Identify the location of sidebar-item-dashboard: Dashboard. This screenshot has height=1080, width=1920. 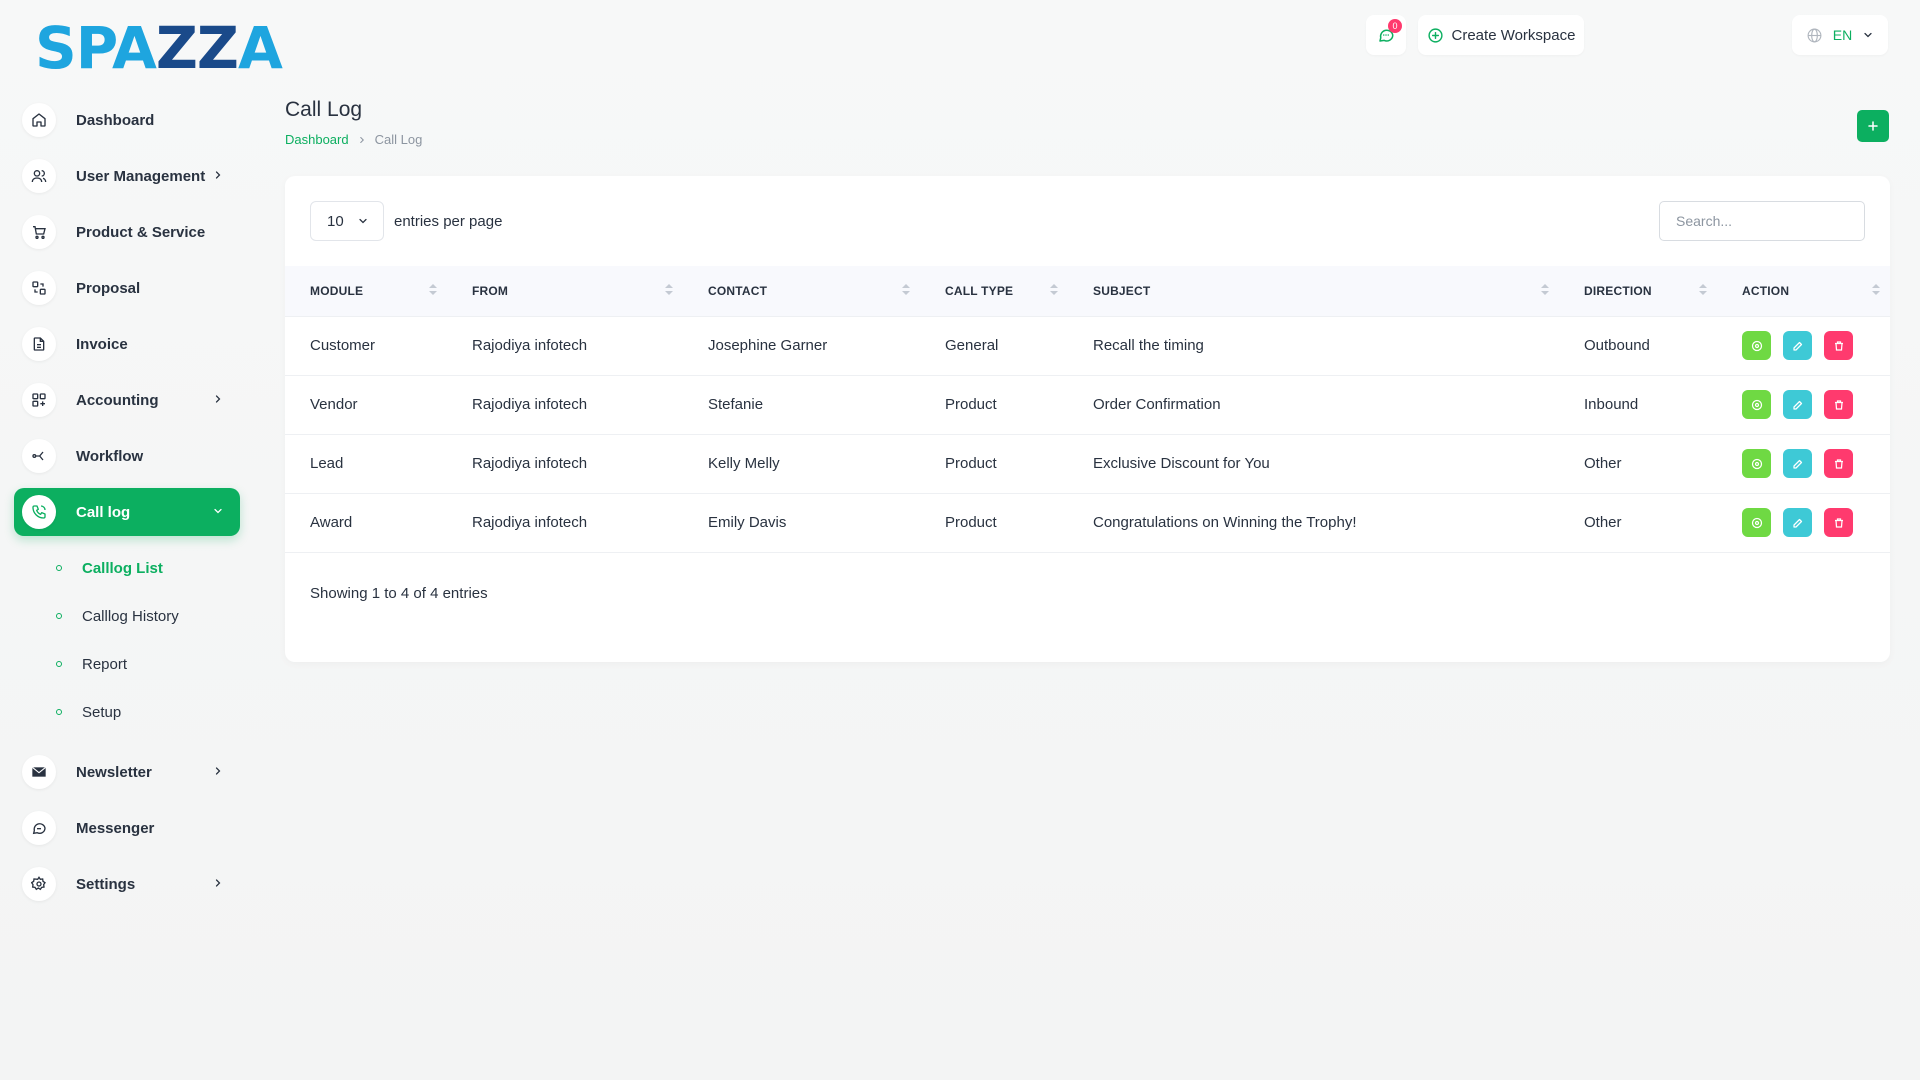
(127, 120).